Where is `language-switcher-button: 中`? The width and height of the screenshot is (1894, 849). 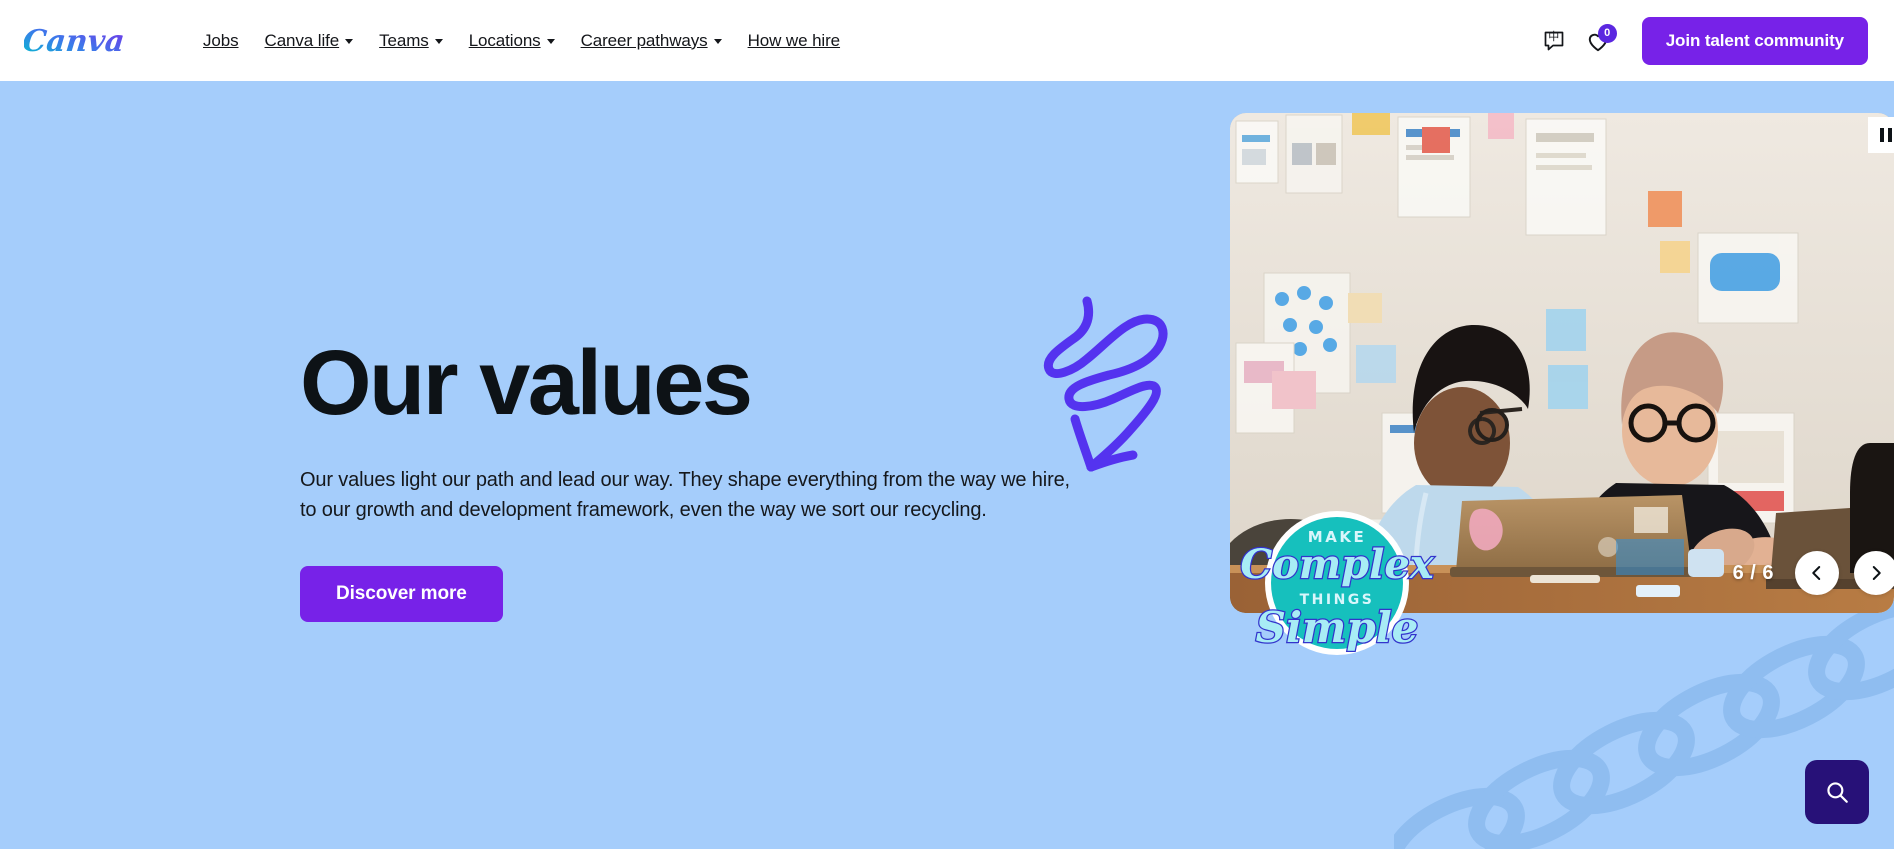
language-switcher-button: 中 is located at coordinates (1554, 41).